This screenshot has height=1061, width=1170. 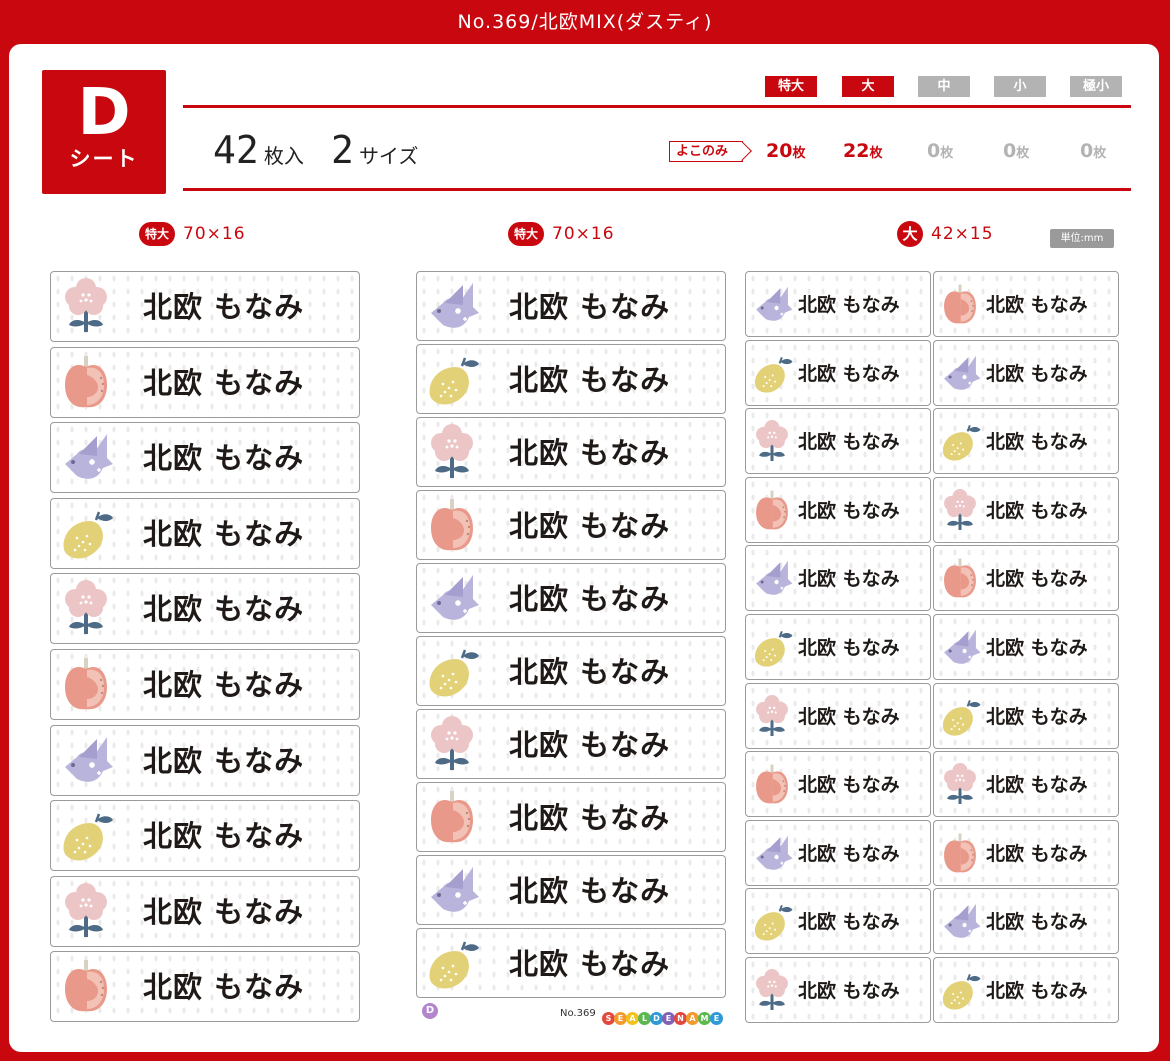 I want to click on sheet-label: シート, so click(x=104, y=159).